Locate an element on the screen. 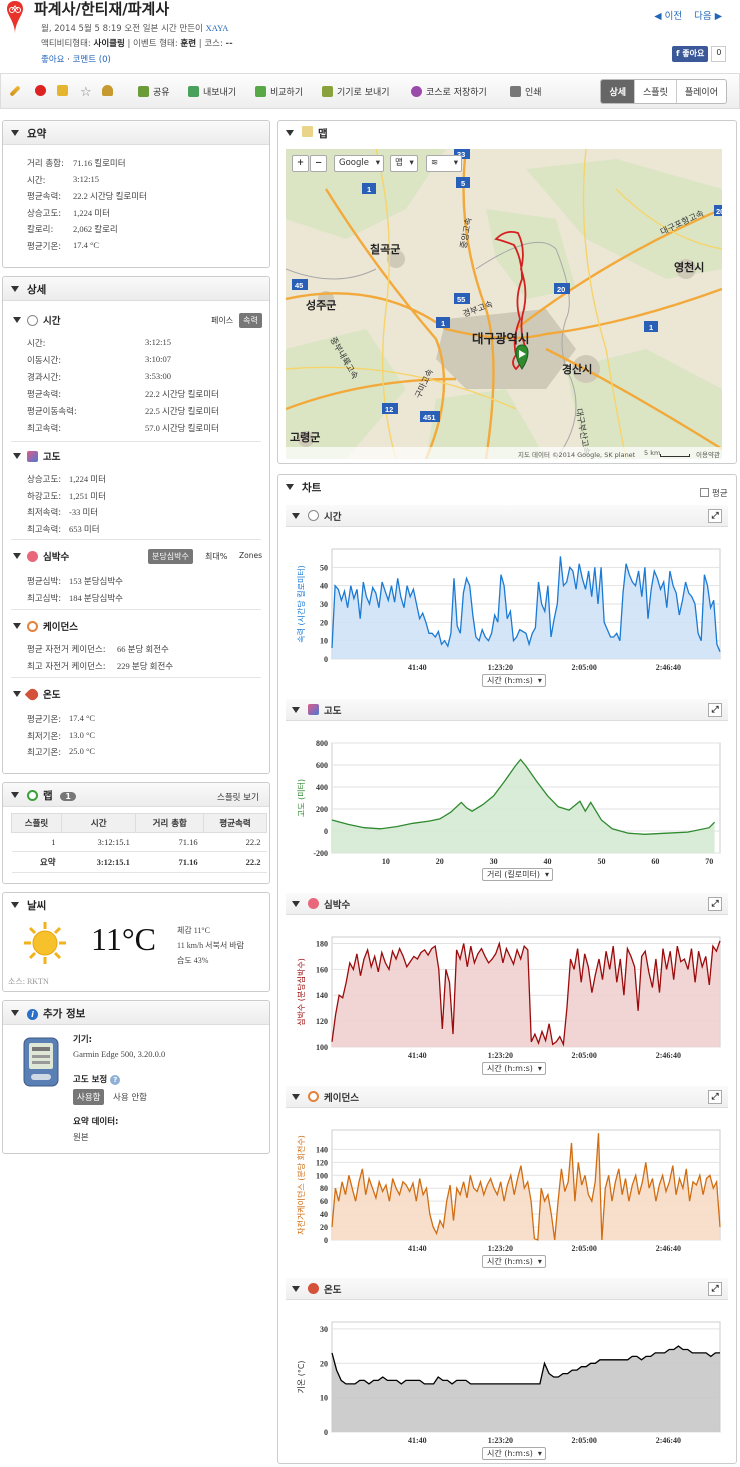  chart-heart-header: 심박수 ⤢ is located at coordinates (507, 904).